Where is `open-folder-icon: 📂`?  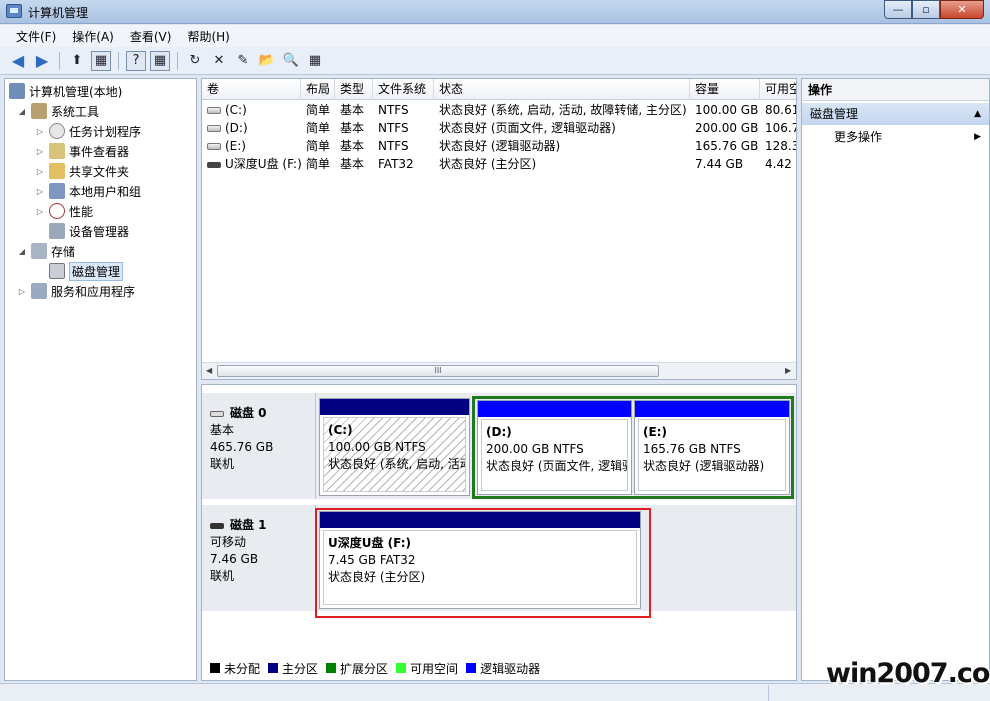 open-folder-icon: 📂 is located at coordinates (267, 61).